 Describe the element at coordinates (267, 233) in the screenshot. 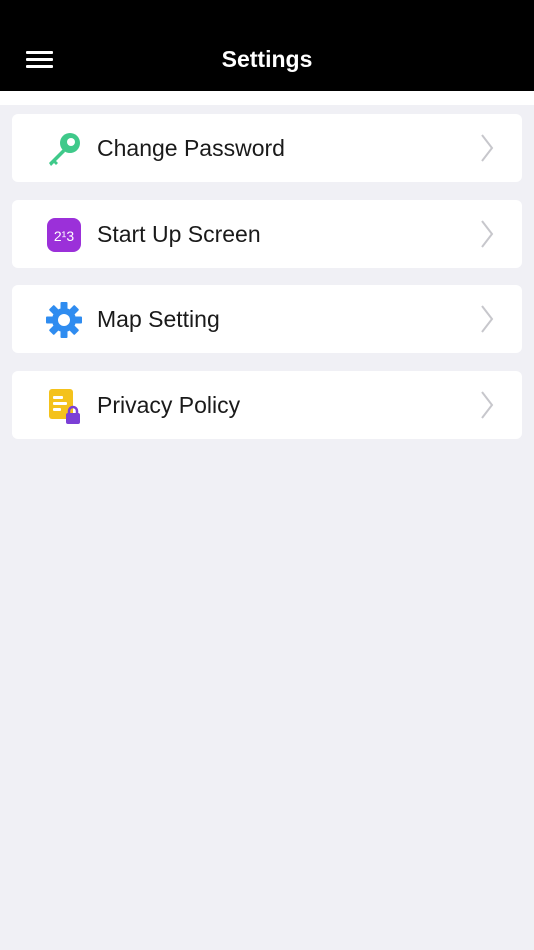

I see `start-up-screen-item: 2¹3 Start Up Screen` at that location.